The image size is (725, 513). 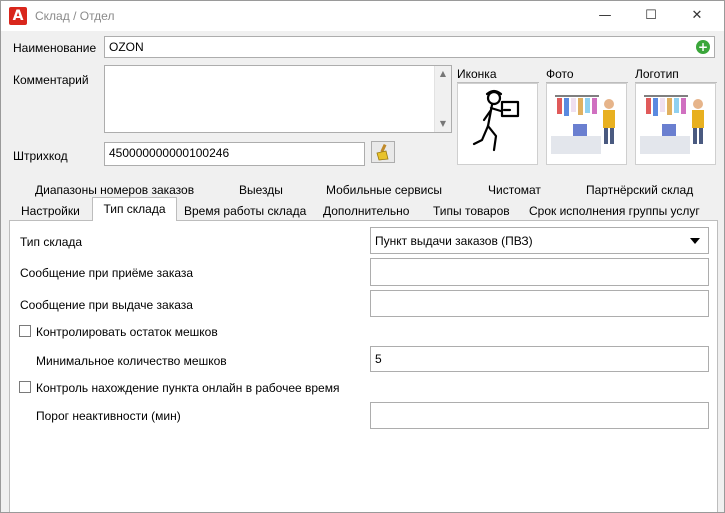 What do you see at coordinates (55, 48) in the screenshot?
I see `name-label: Наименование` at bounding box center [55, 48].